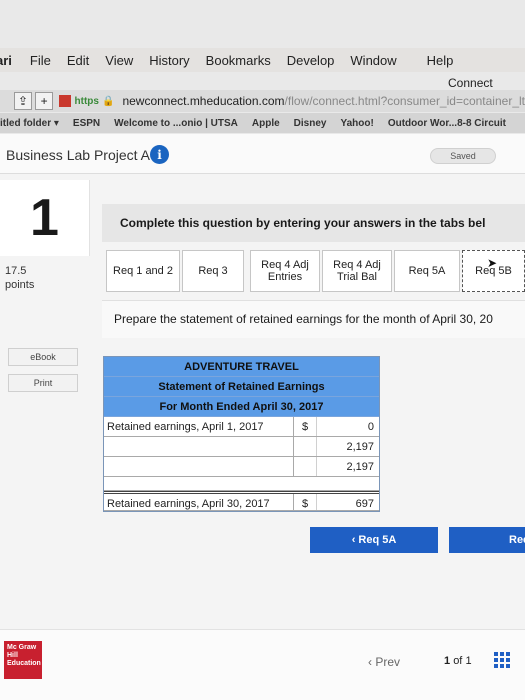  I want to click on tab-req-4-adj-trial-bal: Req 4 Adj Trial Bal, so click(357, 271).